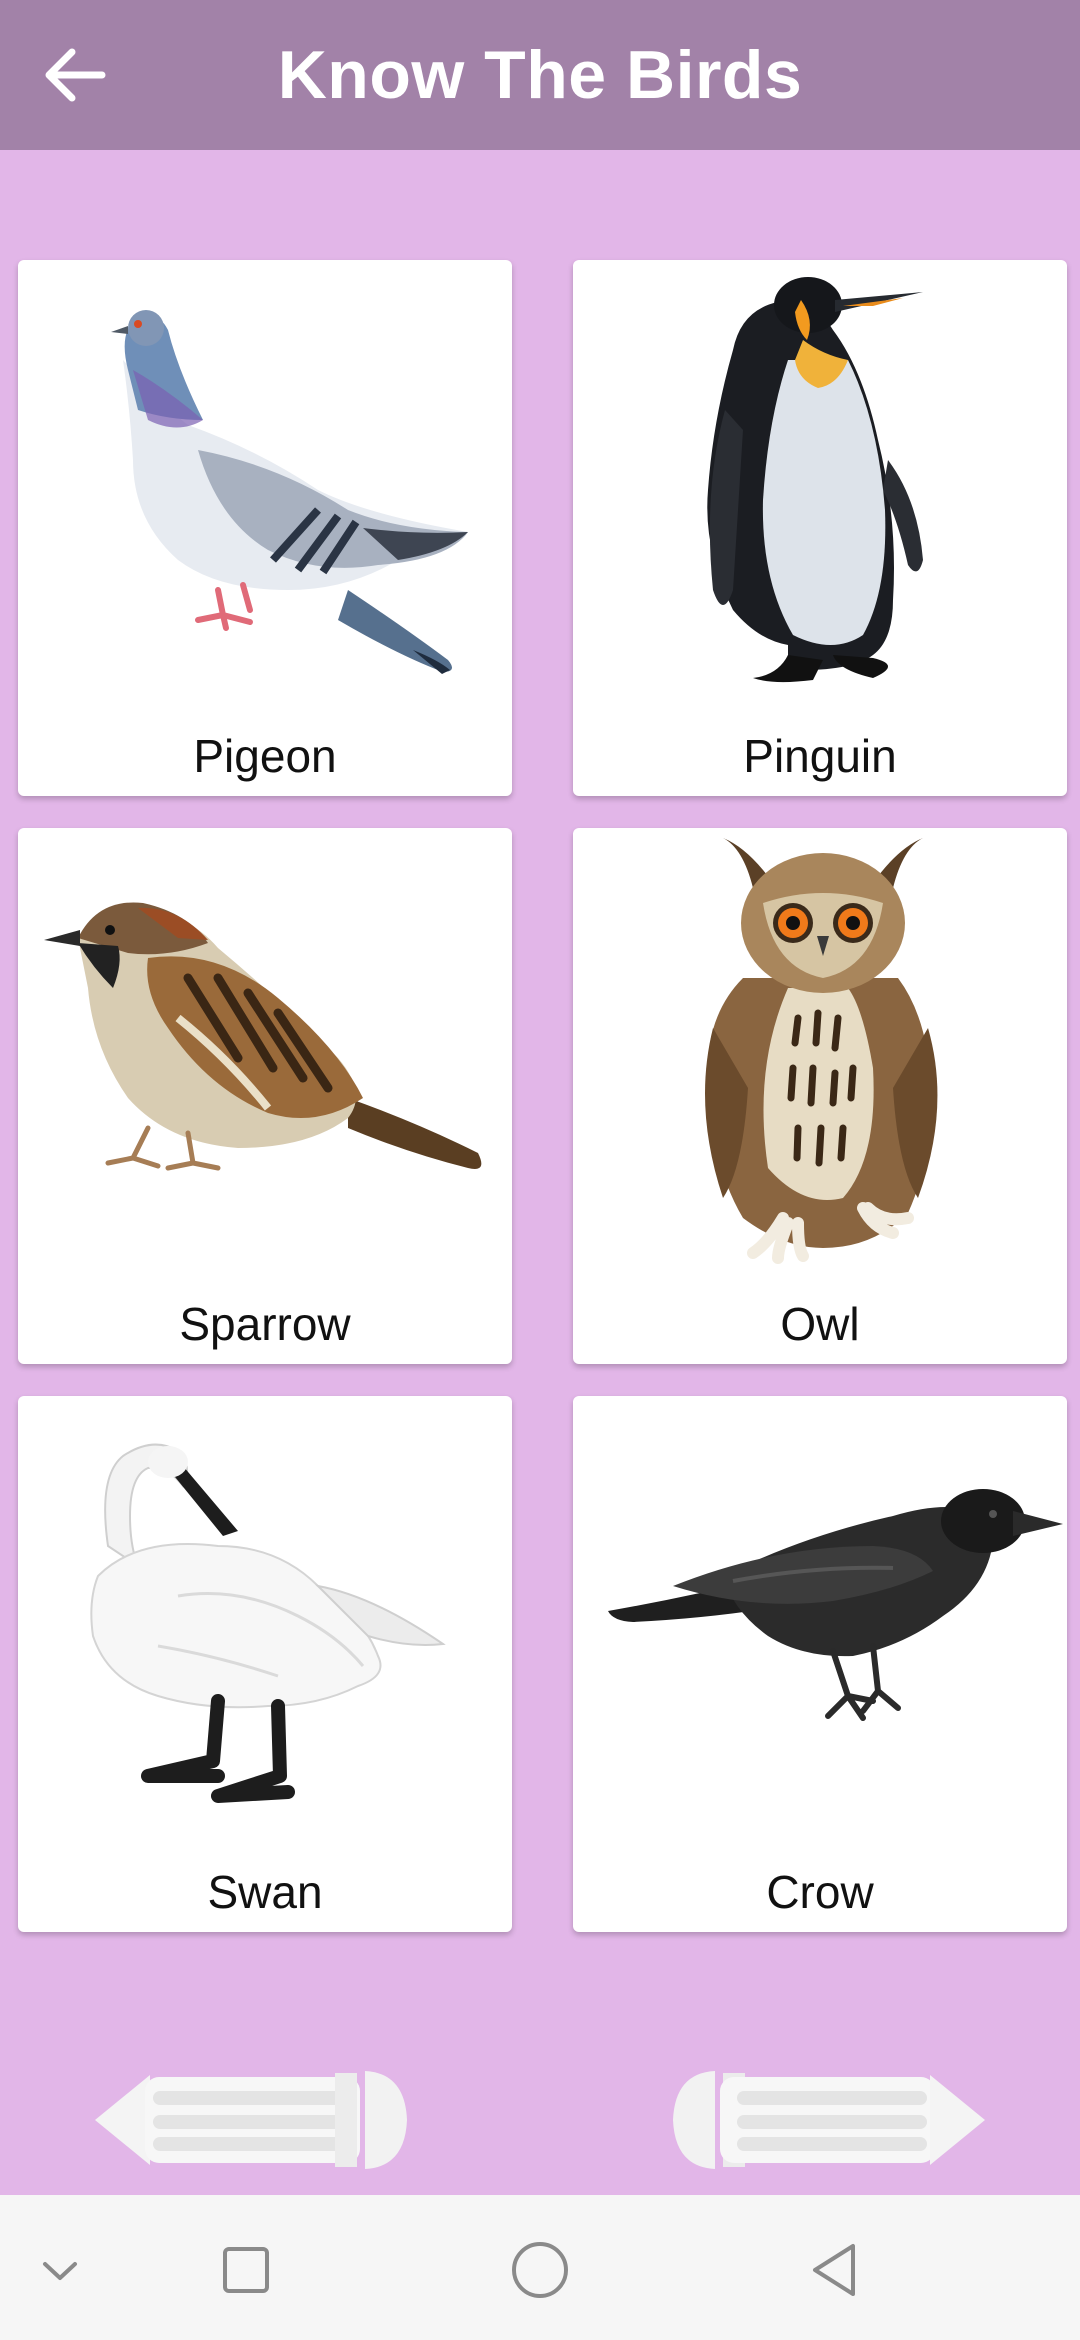  Describe the element at coordinates (835, 2270) in the screenshot. I see `back-triangle-icon` at that location.